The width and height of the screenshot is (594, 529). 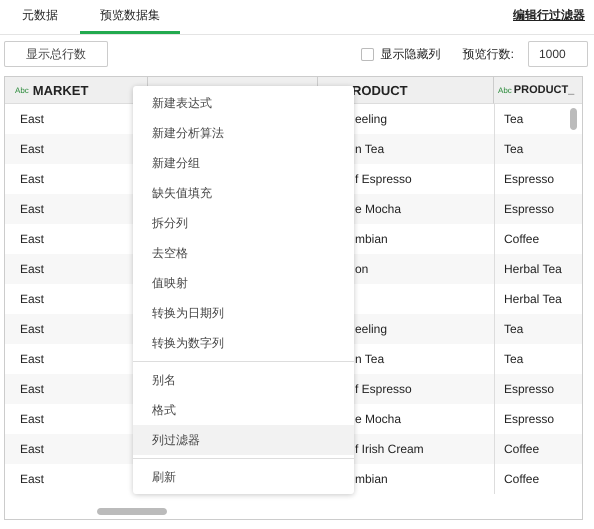 What do you see at coordinates (40, 17) in the screenshot?
I see `tab: 元数据` at bounding box center [40, 17].